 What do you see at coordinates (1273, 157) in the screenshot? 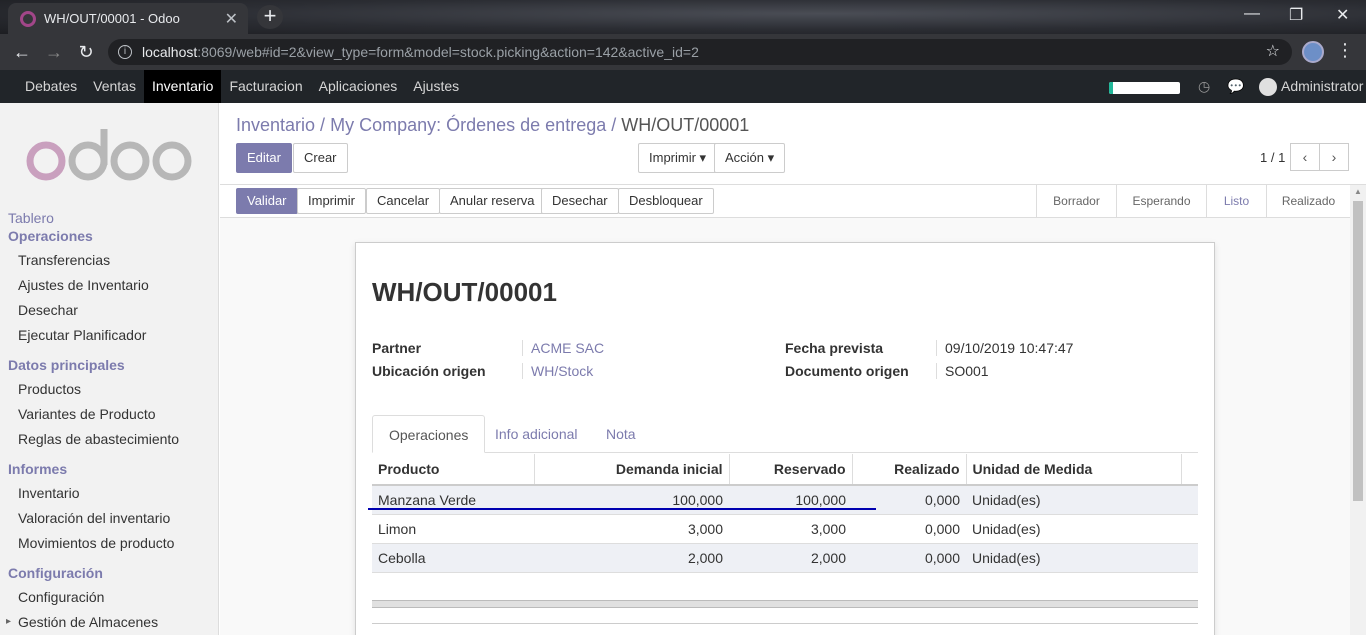
I see `pager-value: 1 / 1` at bounding box center [1273, 157].